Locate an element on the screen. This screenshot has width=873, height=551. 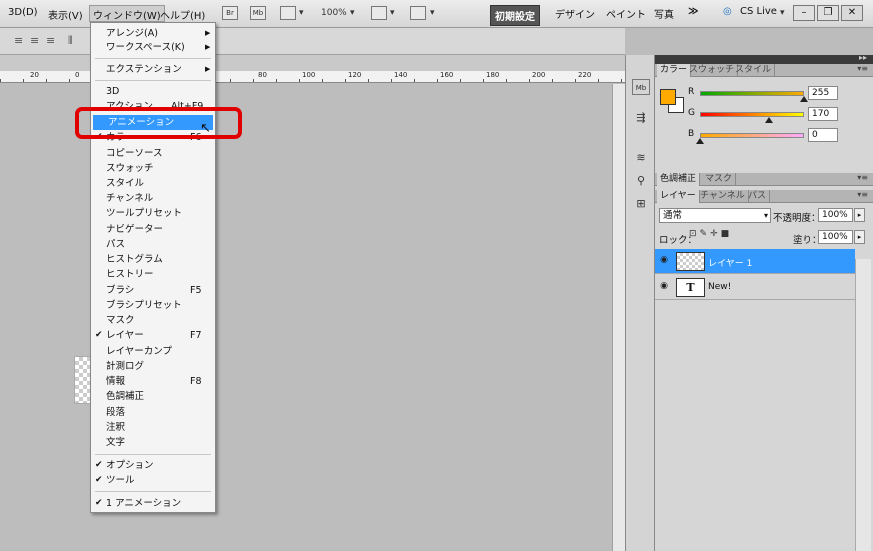
value-field: 255 is located at coordinates (823, 93).